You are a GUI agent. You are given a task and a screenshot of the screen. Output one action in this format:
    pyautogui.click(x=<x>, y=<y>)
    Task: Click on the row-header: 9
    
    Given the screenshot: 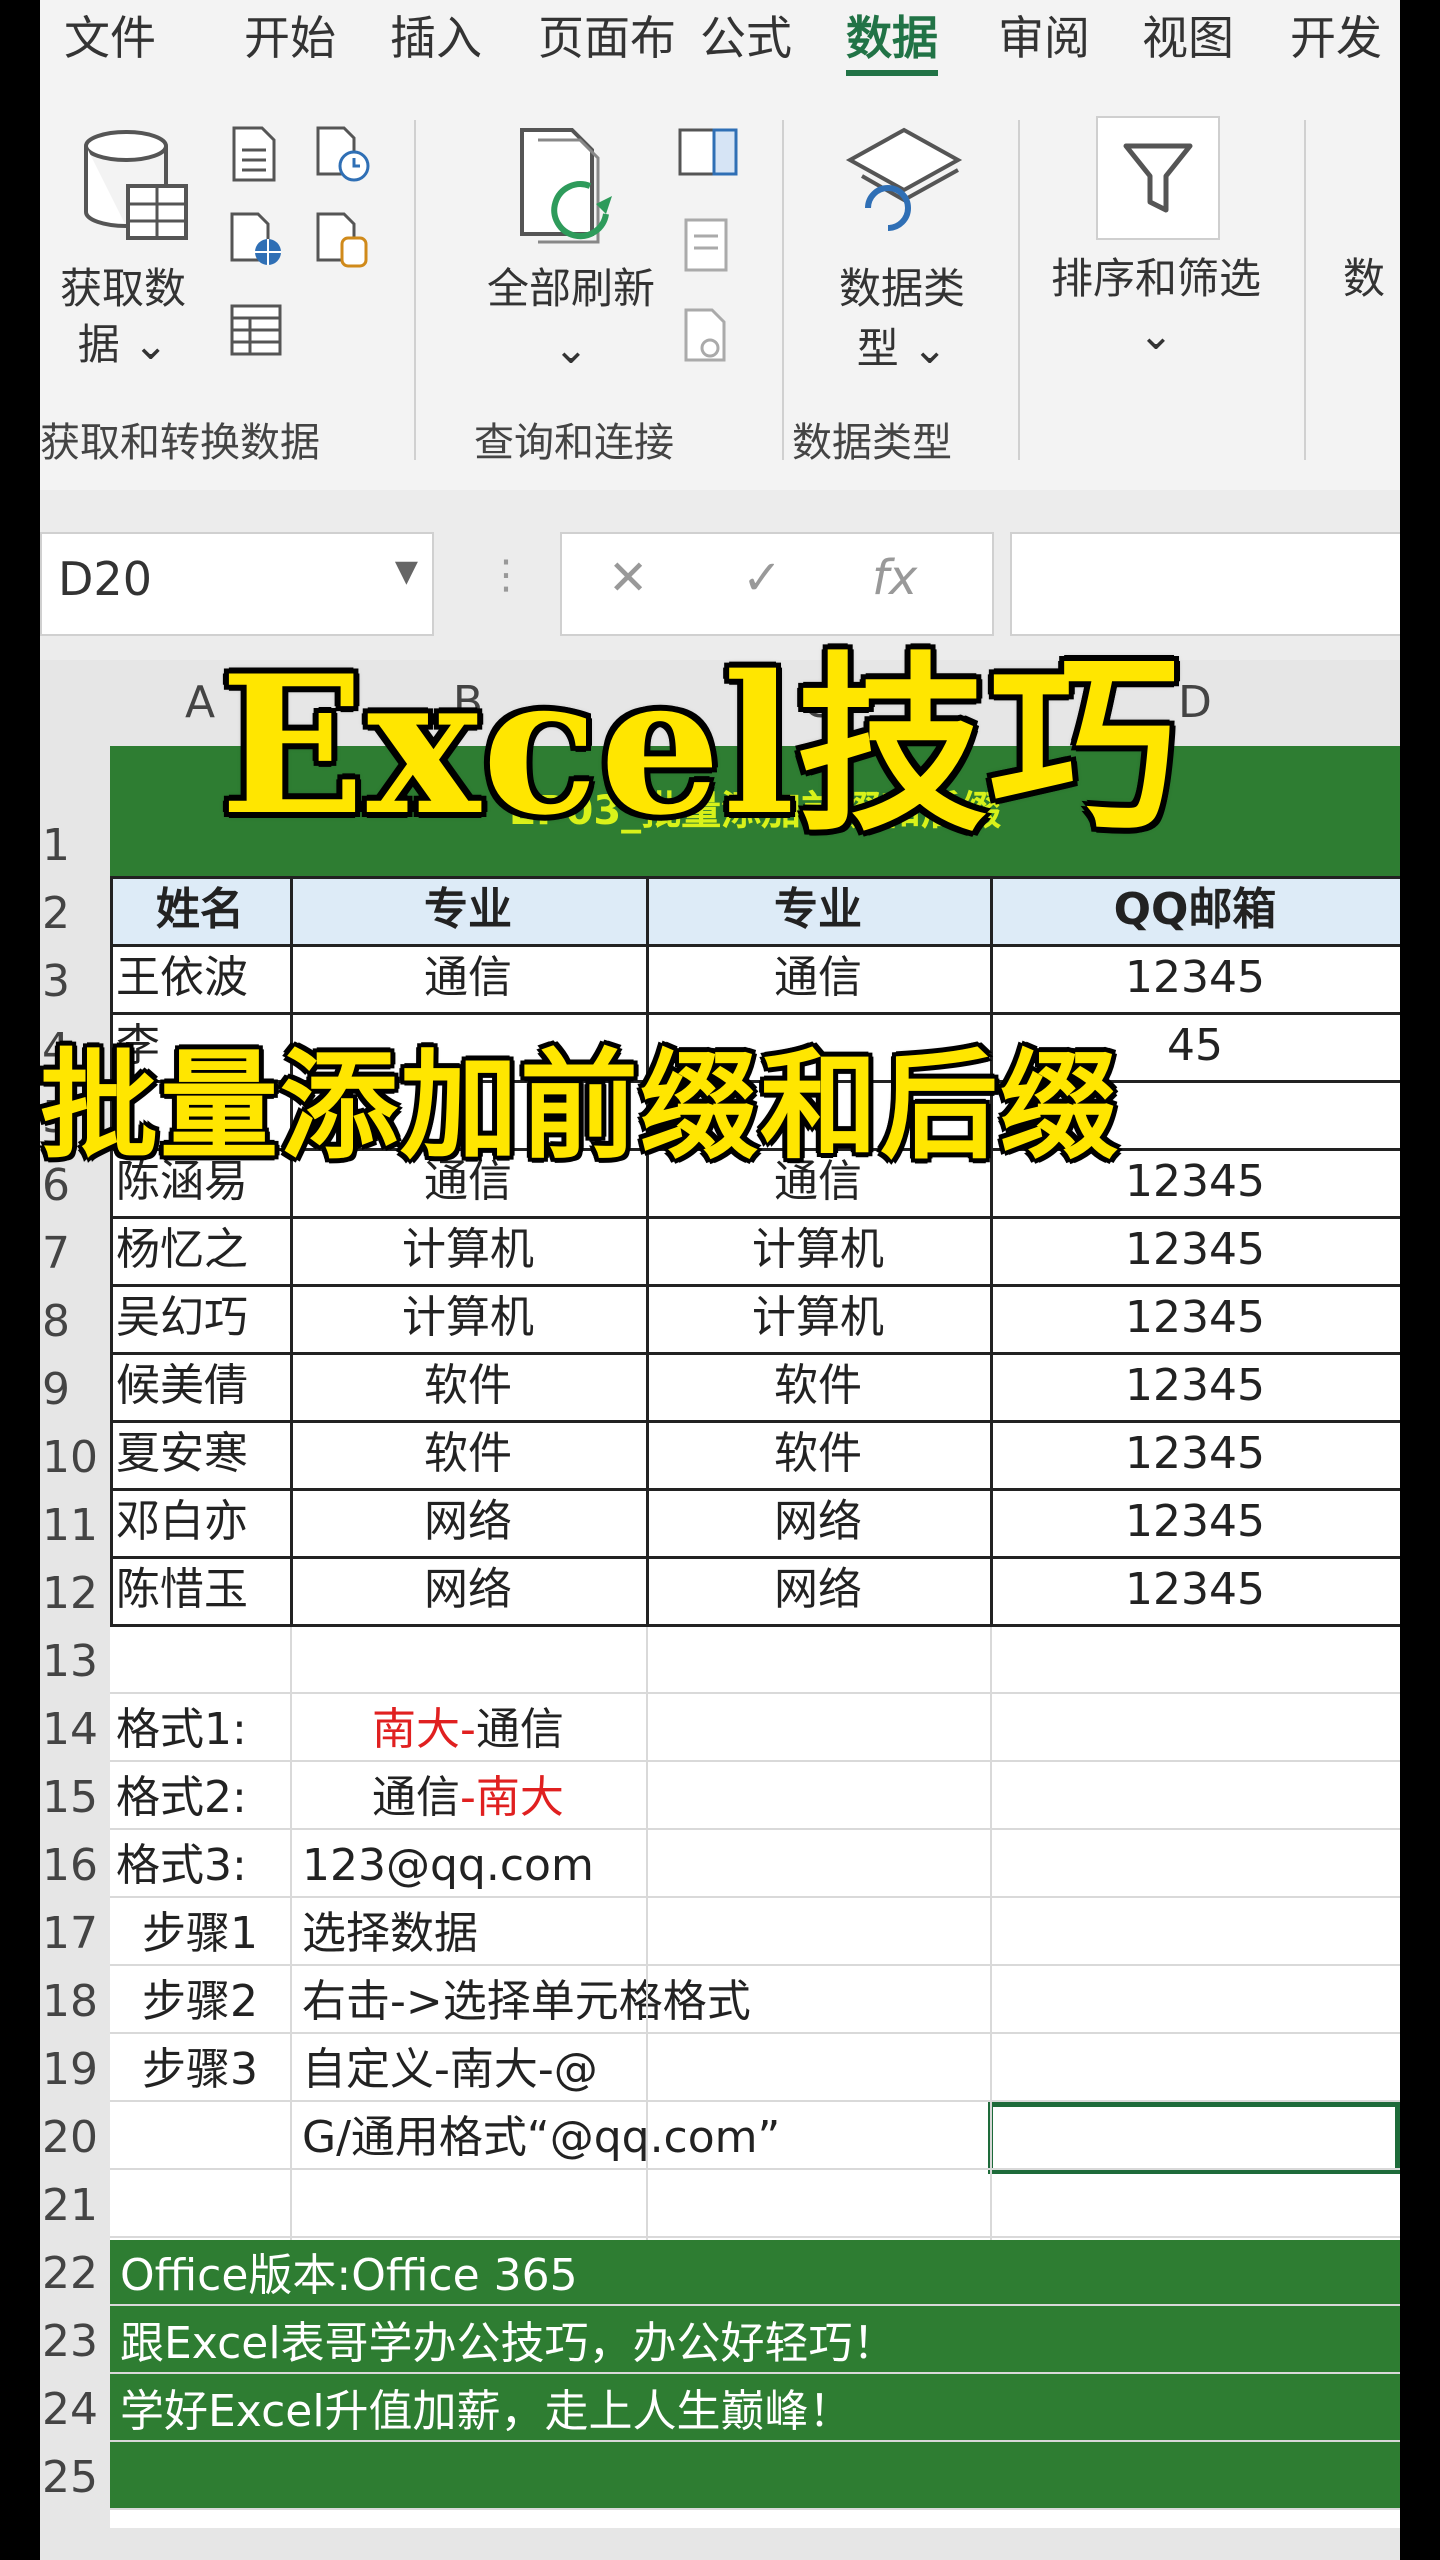 What is the action you would take?
    pyautogui.click(x=75, y=1386)
    